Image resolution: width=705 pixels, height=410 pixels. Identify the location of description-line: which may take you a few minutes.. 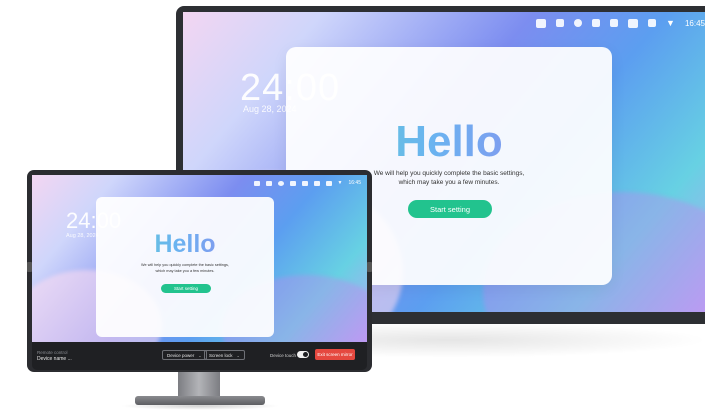
(185, 270).